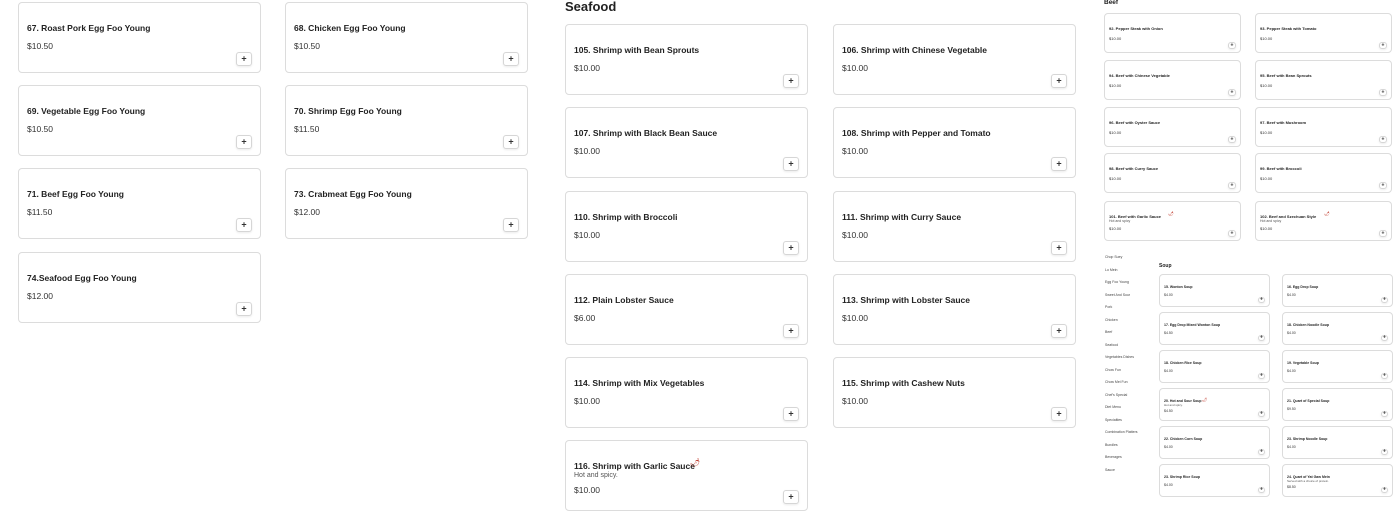 The width and height of the screenshot is (1400, 511). I want to click on menu-item-card: 73. Crabmeat Egg Foo Young $12.00 +, so click(406, 203).